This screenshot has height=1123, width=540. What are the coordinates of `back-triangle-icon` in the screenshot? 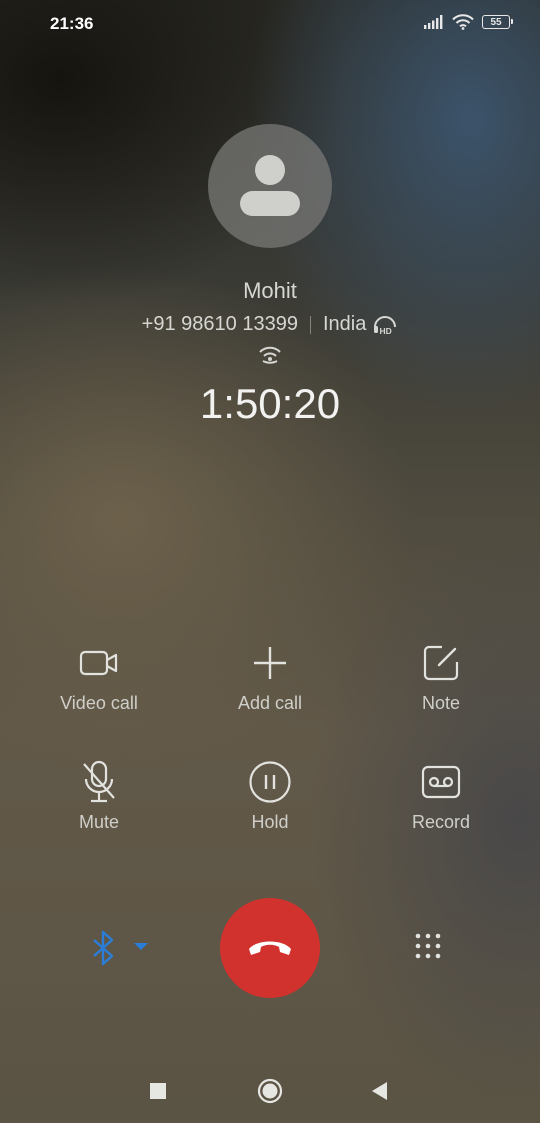 It's located at (379, 1091).